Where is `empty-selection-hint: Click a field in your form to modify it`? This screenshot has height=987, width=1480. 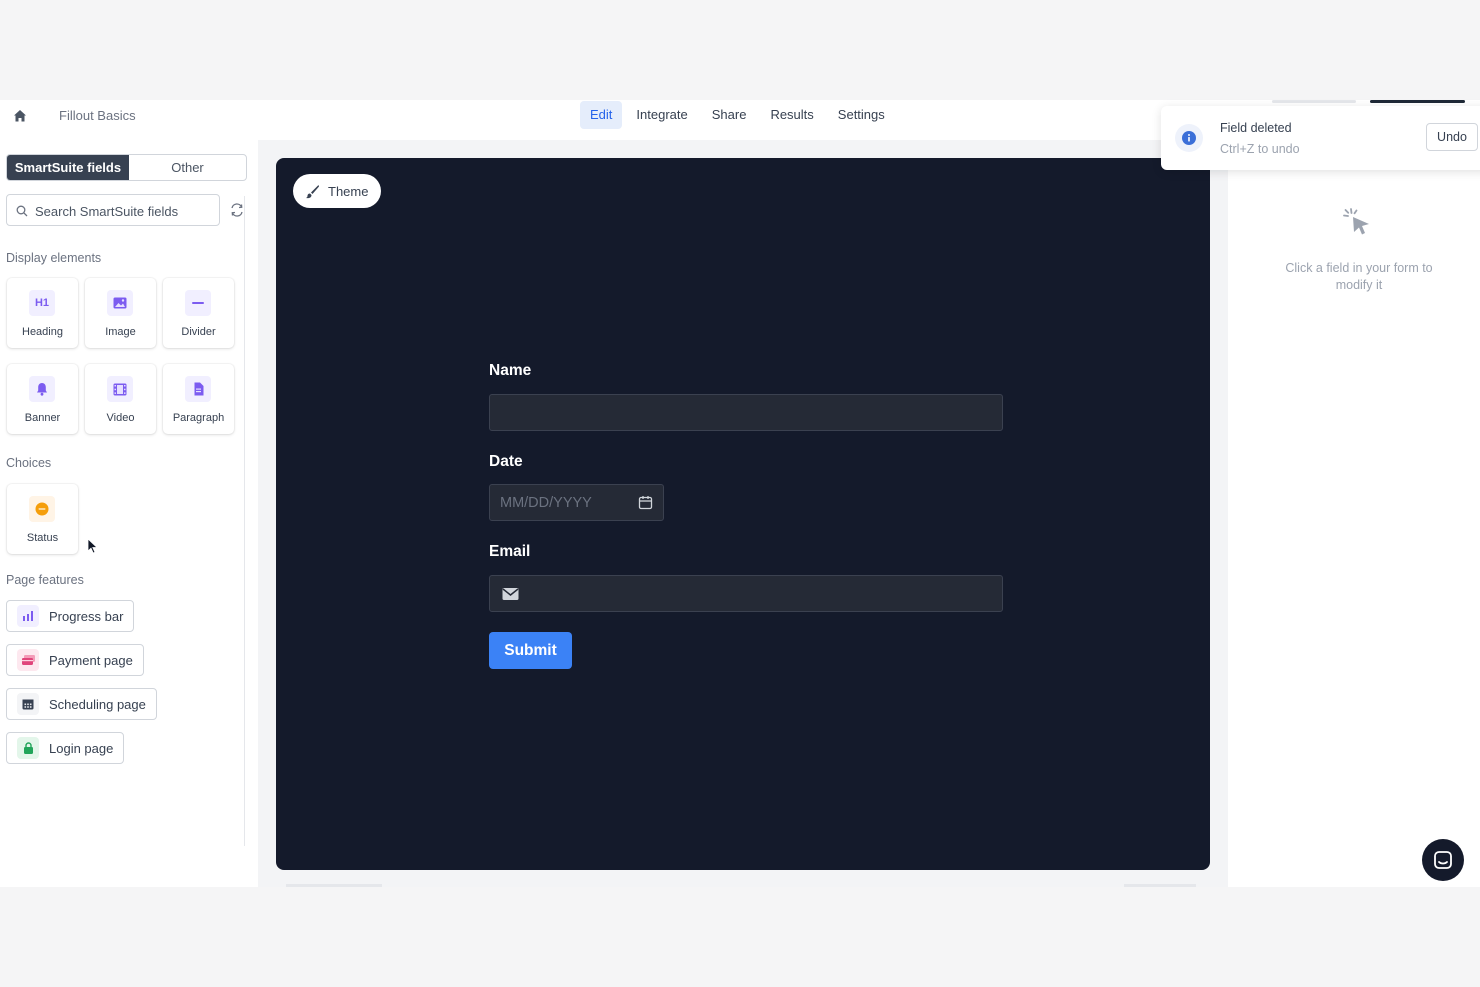 empty-selection-hint: Click a field in your form to modify it is located at coordinates (1359, 276).